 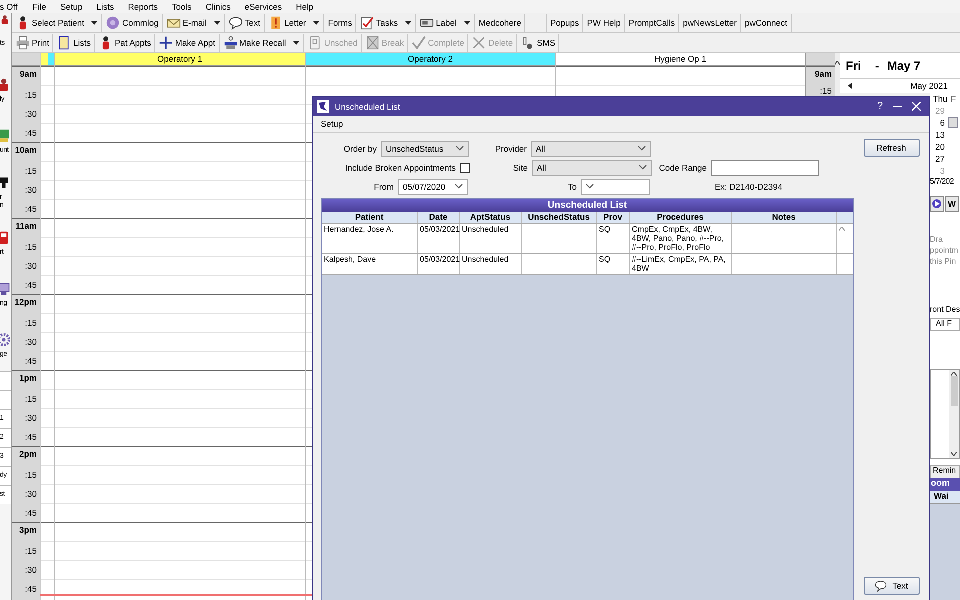 I want to click on field-label: Code Range, so click(x=683, y=167).